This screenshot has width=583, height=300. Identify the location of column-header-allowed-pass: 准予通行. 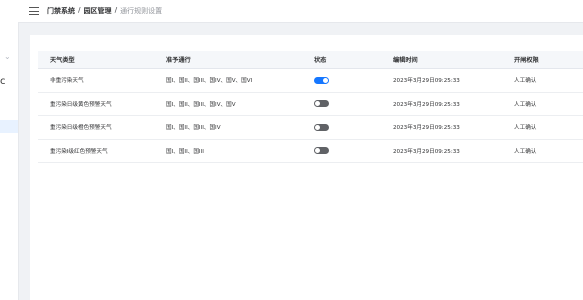
(178, 60).